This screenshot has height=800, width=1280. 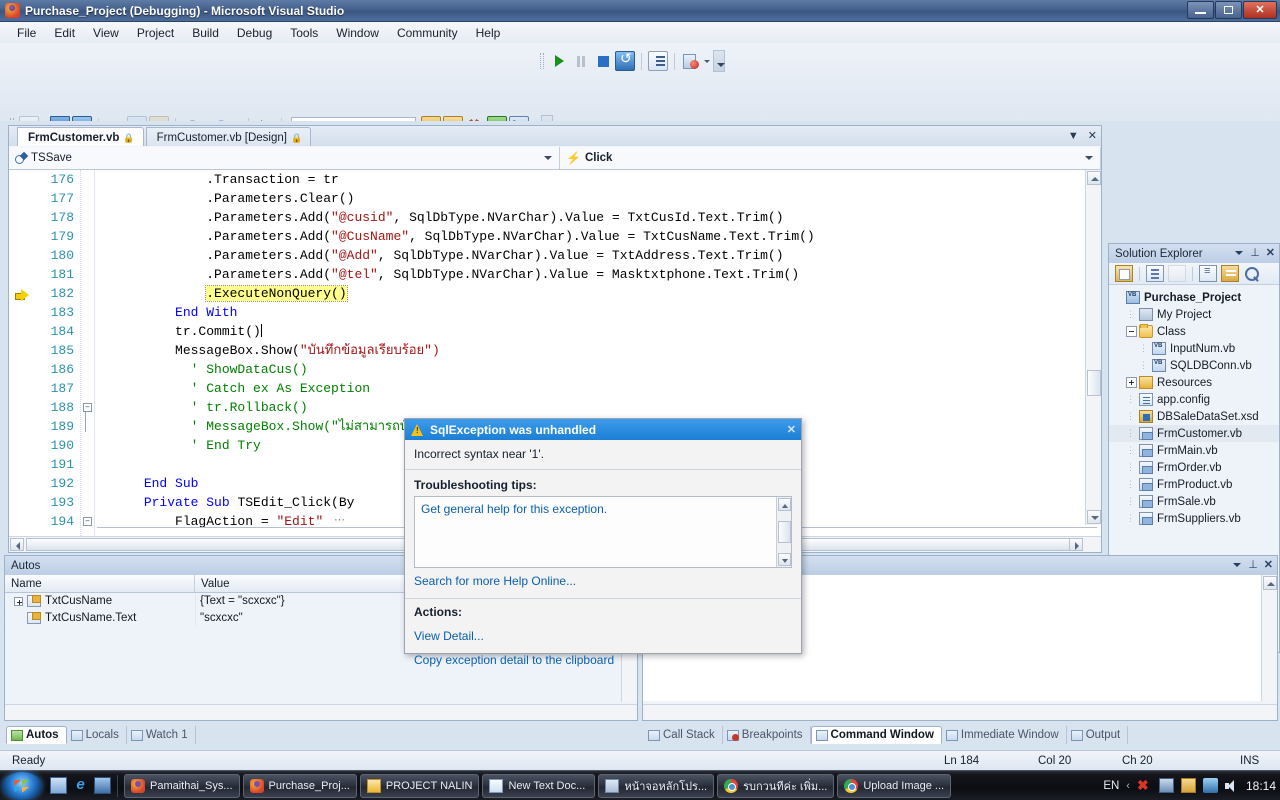 I want to click on show-hidden-icons-icon: ‹, so click(x=1128, y=786).